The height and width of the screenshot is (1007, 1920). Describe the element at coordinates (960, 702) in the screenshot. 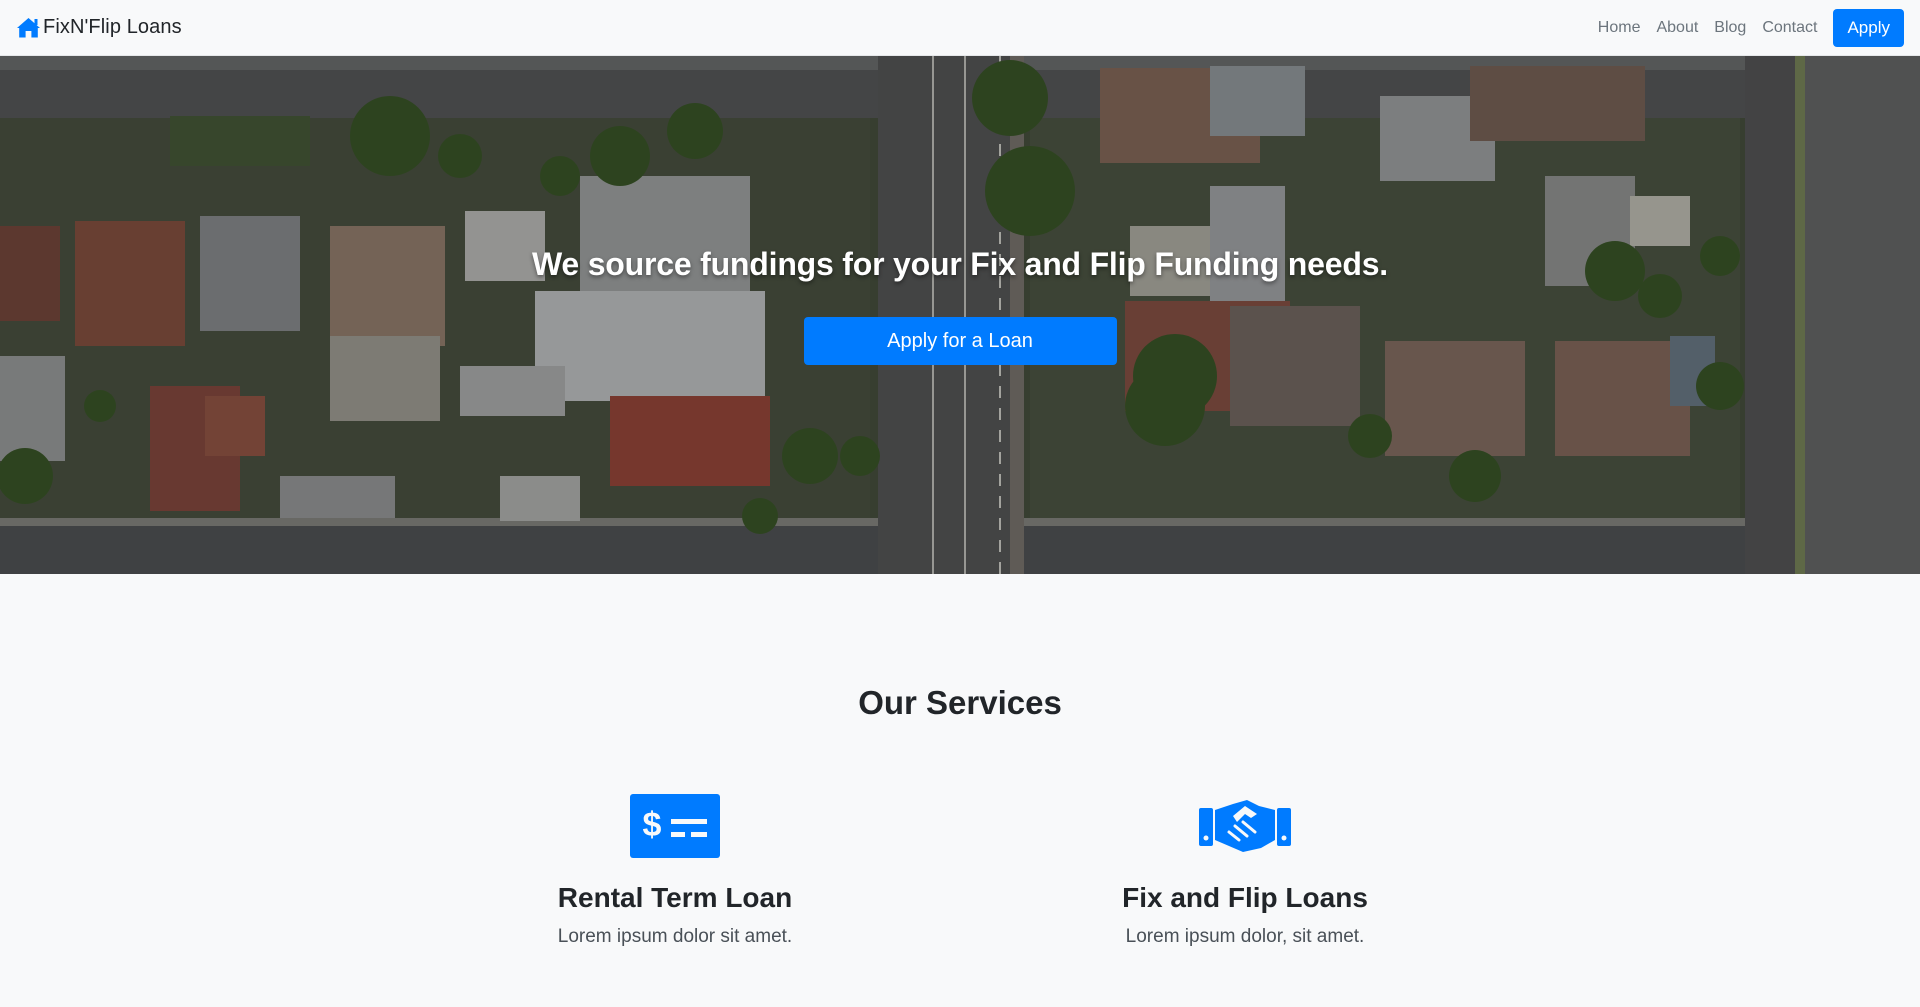

I see `services-title: Our Services` at that location.